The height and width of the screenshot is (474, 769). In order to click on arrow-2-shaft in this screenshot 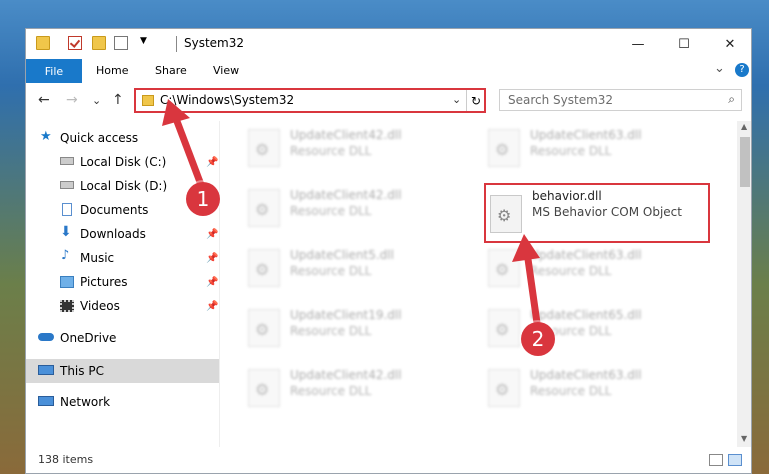, I will do `click(532, 291)`.